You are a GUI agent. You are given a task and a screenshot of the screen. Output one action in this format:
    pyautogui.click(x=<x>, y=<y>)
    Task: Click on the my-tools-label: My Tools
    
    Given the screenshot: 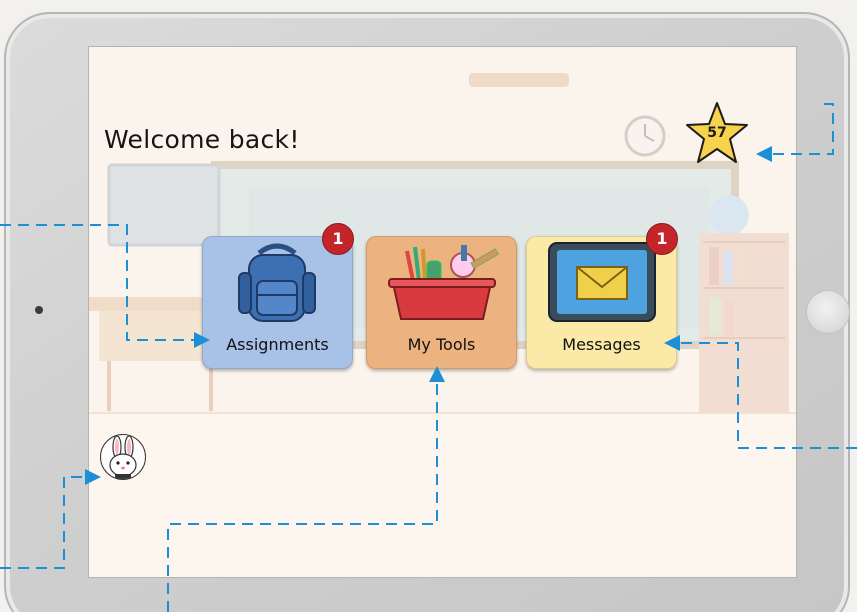 What is the action you would take?
    pyautogui.click(x=441, y=344)
    